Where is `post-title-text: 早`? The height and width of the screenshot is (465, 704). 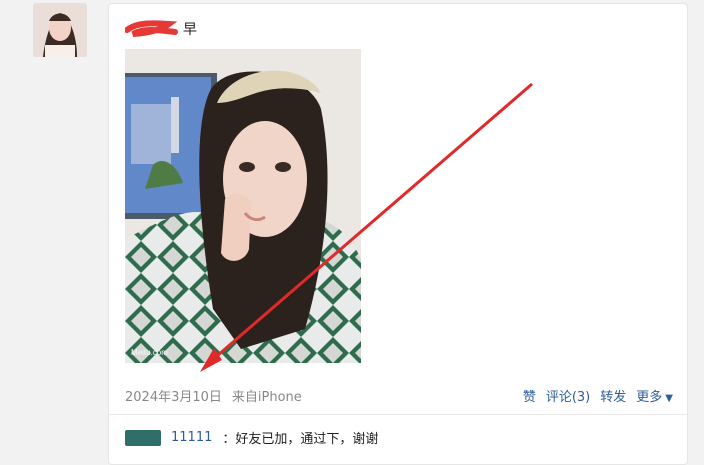
post-title-text: 早 is located at coordinates (190, 30).